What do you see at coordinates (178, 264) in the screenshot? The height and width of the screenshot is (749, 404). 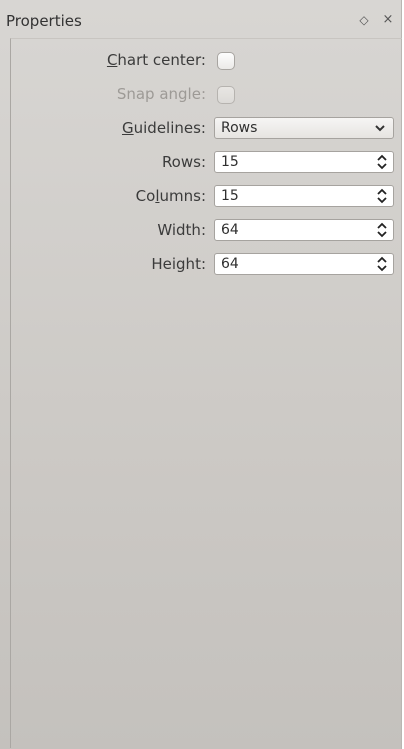 I see `height-label: Height:` at bounding box center [178, 264].